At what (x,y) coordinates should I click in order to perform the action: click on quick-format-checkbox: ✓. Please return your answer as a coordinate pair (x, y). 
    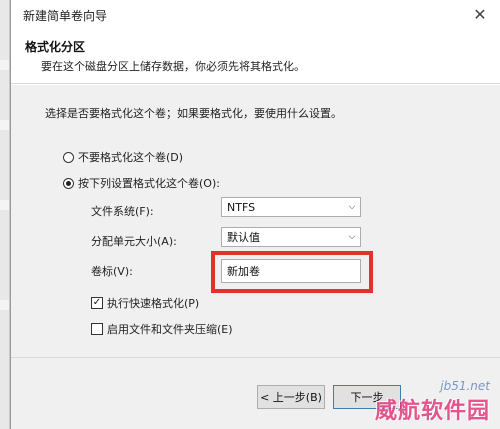
    Looking at the image, I should click on (97, 303).